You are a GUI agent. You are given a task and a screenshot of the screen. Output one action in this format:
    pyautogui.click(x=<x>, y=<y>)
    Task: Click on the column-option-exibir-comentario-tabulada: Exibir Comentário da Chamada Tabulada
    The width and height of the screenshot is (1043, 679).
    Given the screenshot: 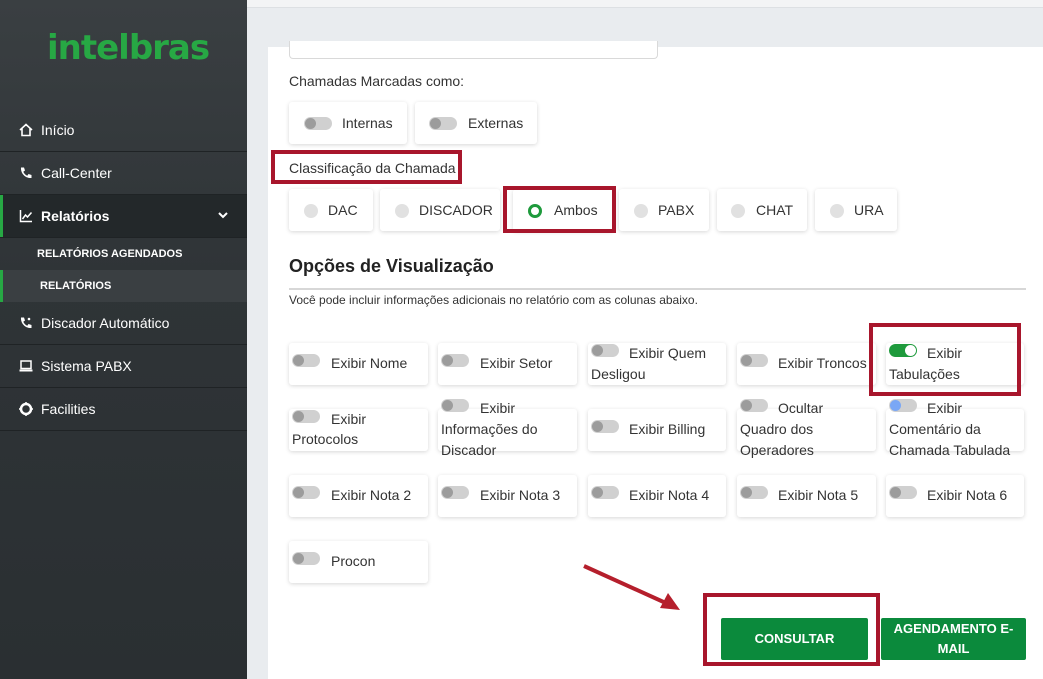 What is the action you would take?
    pyautogui.click(x=955, y=428)
    